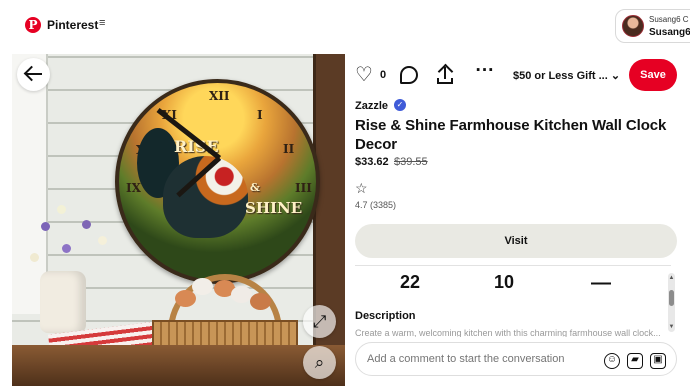 The height and width of the screenshot is (390, 690). Describe the element at coordinates (319, 362) in the screenshot. I see `visual-search-icon: ⌕` at that location.